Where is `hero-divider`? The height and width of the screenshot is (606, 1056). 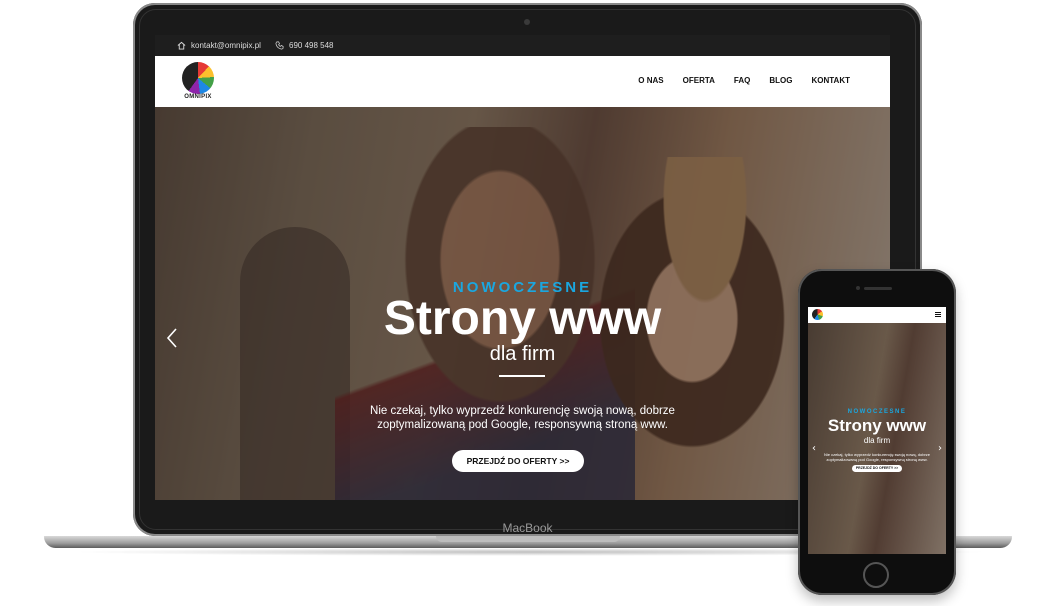 hero-divider is located at coordinates (522, 376).